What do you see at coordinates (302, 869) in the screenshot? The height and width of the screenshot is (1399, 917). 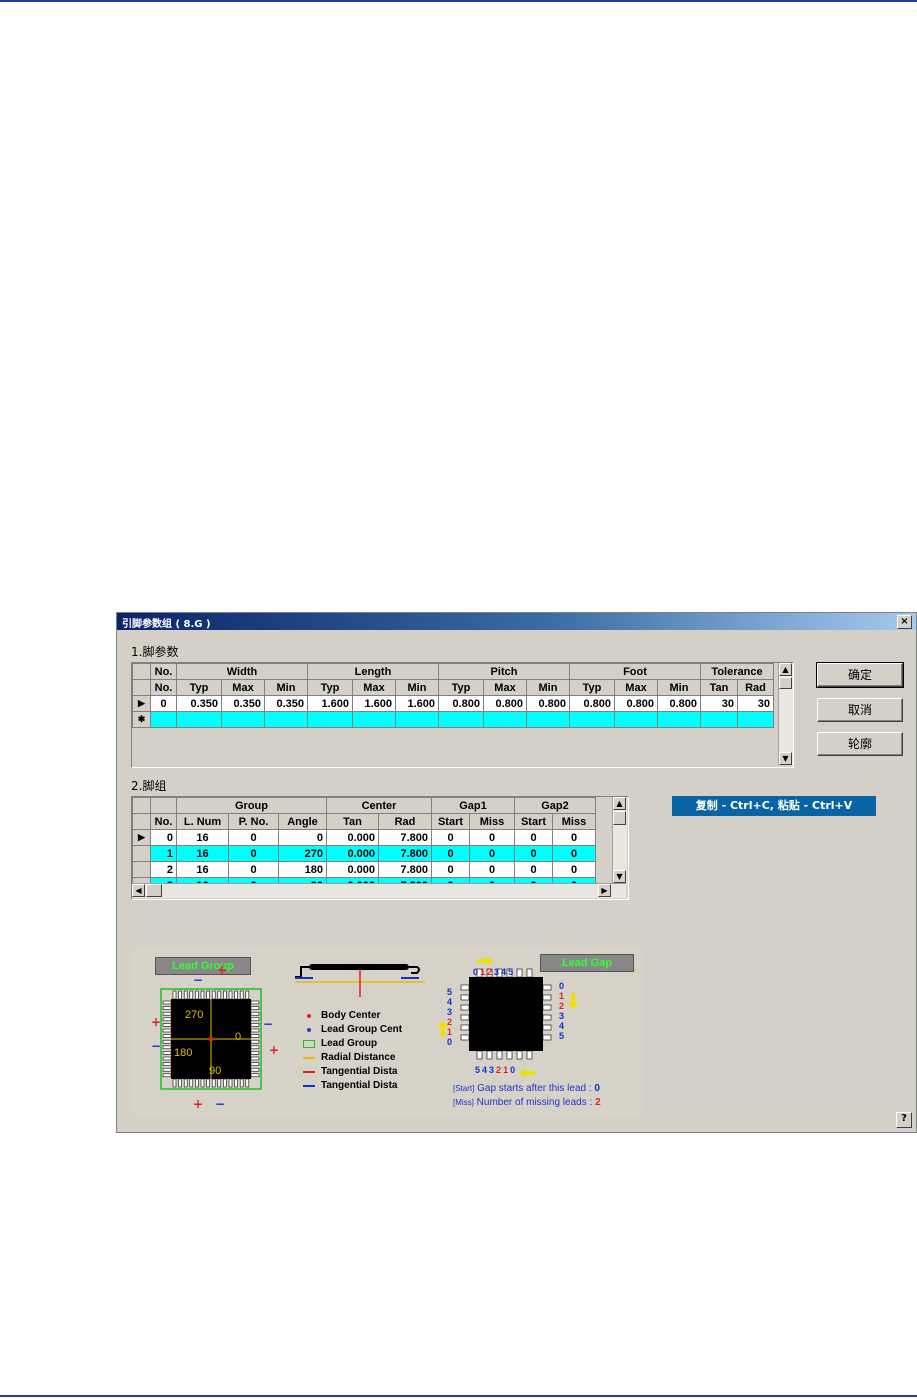 I see `table-cell: 180` at bounding box center [302, 869].